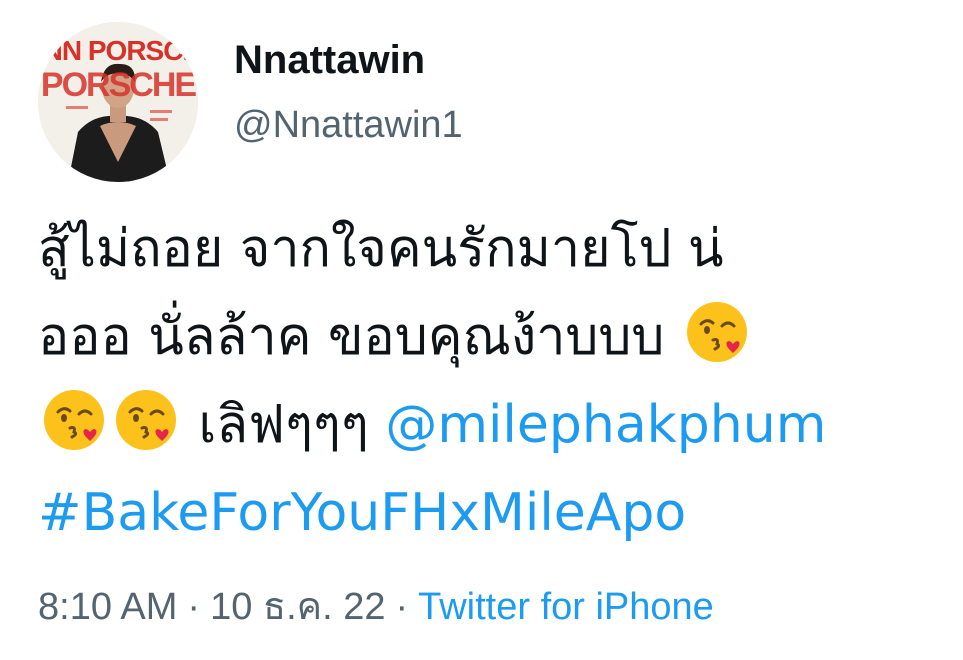 This screenshot has width=963, height=660. I want to click on mention-link: @milephakphum, so click(605, 425).